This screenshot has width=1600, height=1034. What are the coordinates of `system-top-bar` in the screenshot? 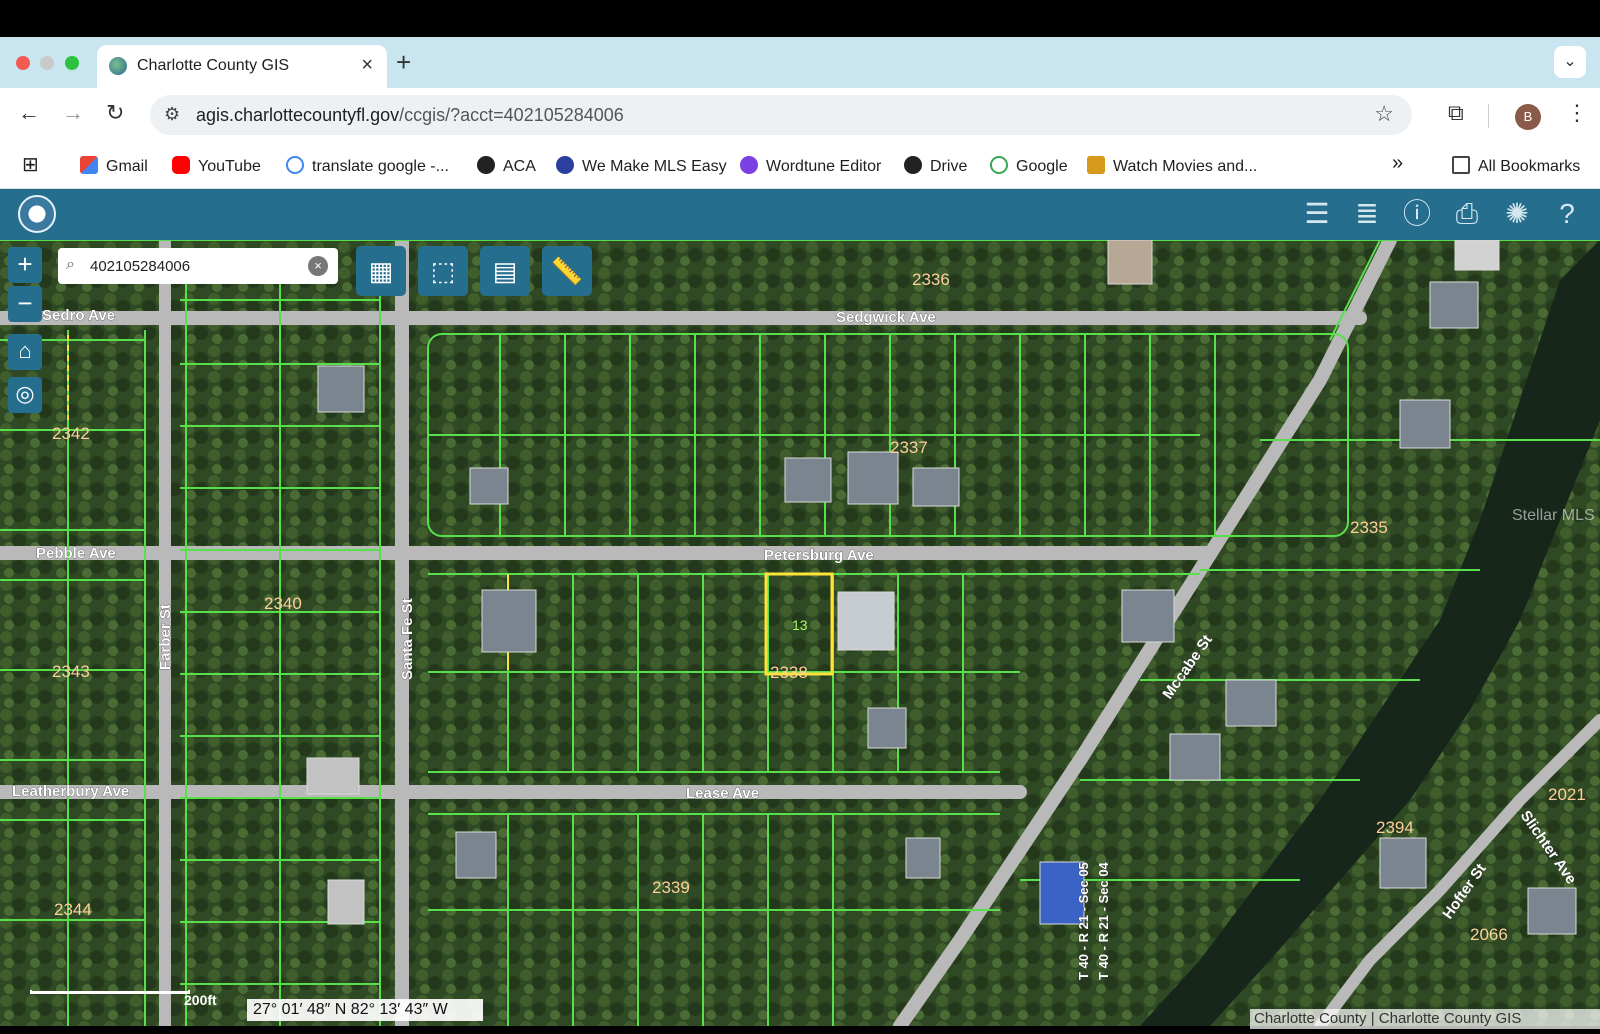 It's located at (800, 18).